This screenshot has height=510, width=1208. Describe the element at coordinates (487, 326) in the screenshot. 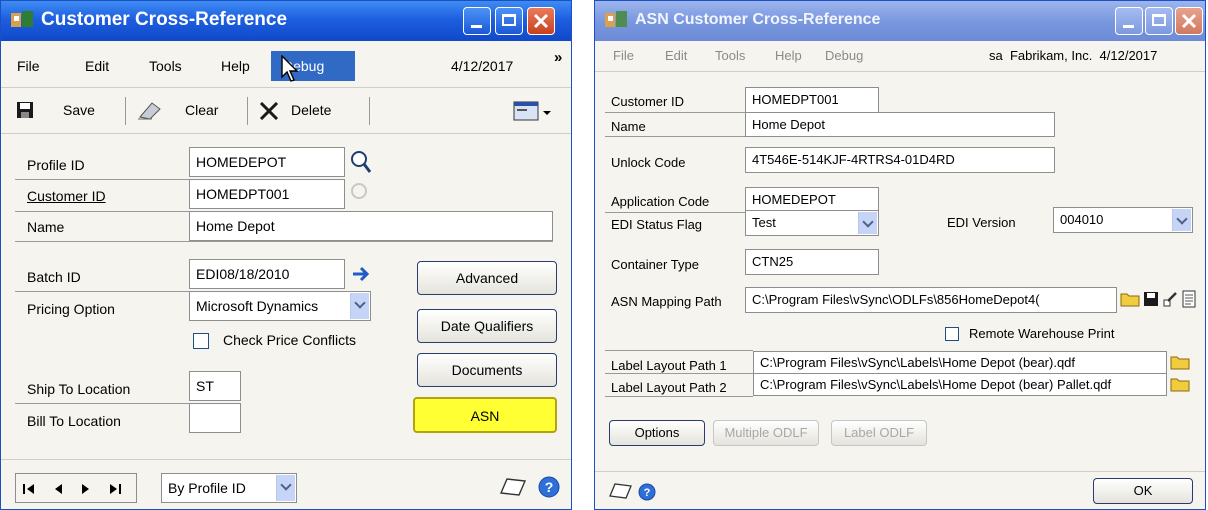

I see `date-qualifiers-button: Date Qualifiers` at that location.